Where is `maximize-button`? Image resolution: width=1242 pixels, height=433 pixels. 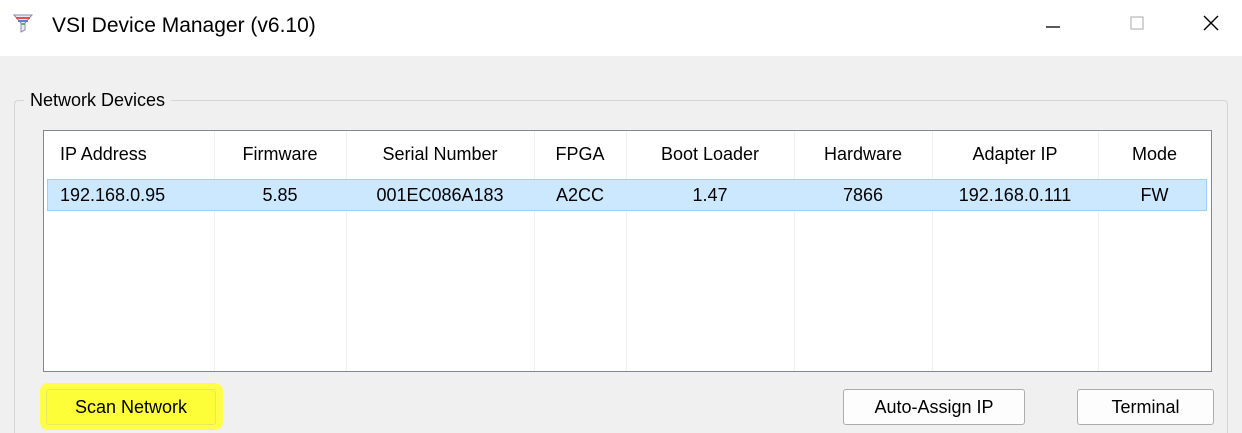 maximize-button is located at coordinates (1137, 25).